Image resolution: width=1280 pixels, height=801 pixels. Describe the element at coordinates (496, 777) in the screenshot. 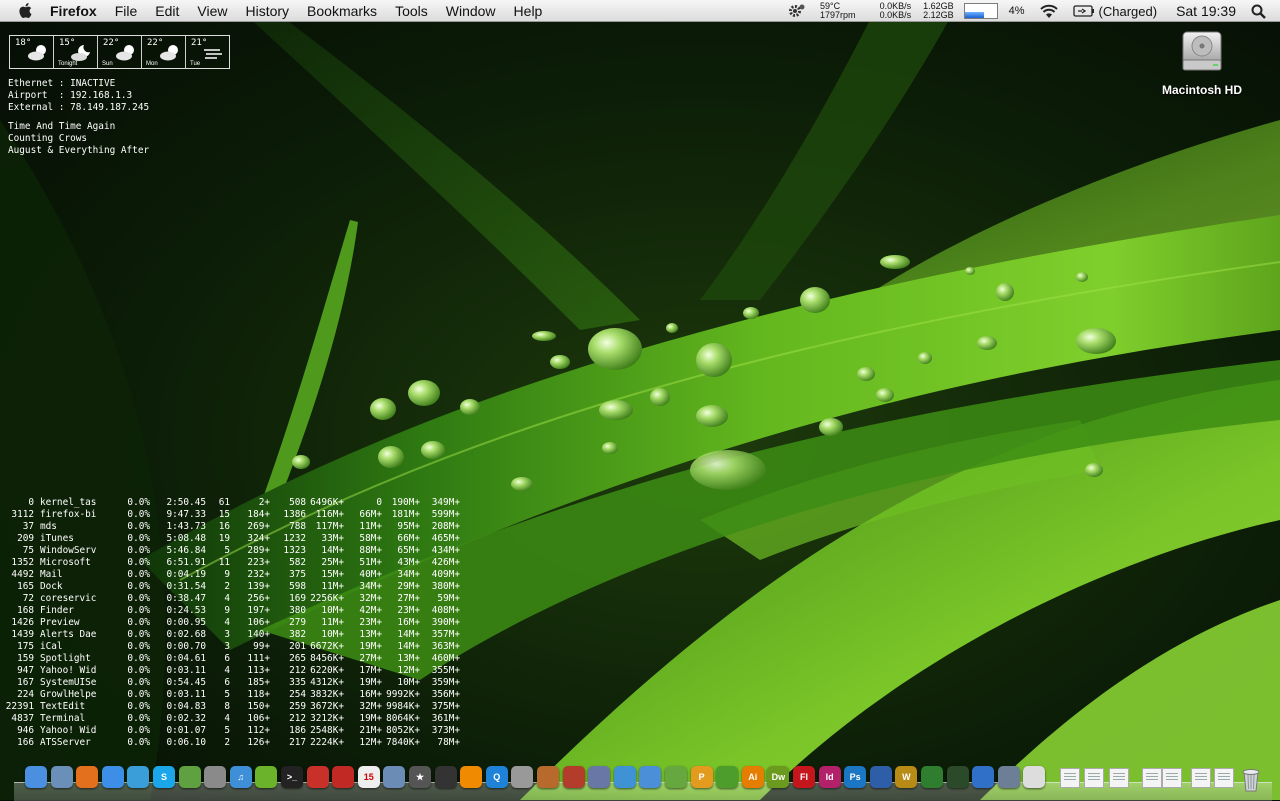

I see `quicktime-icon: Q` at that location.